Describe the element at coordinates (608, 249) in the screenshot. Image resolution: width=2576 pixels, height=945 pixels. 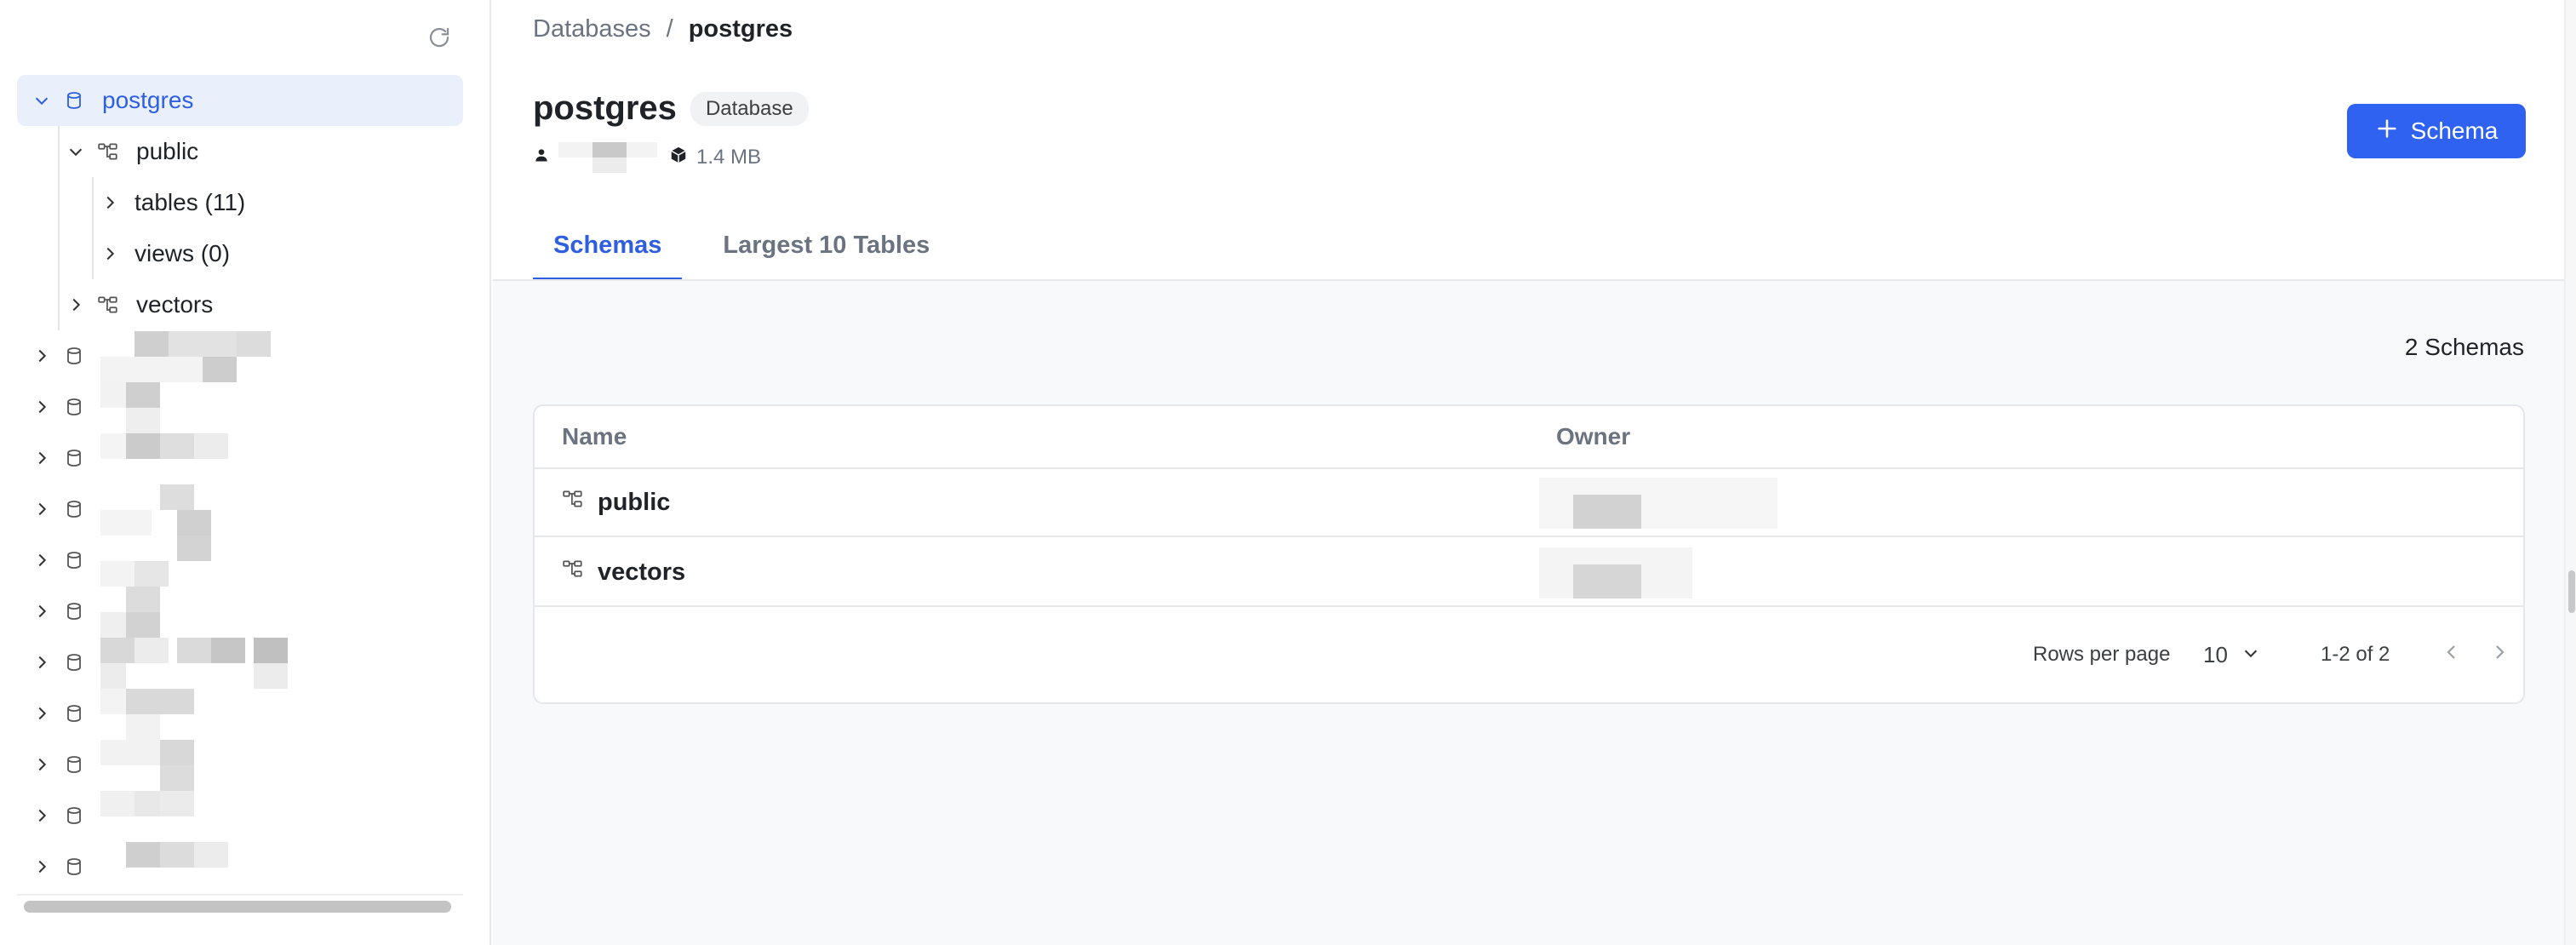
I see `tab-schemas: Schemas` at that location.